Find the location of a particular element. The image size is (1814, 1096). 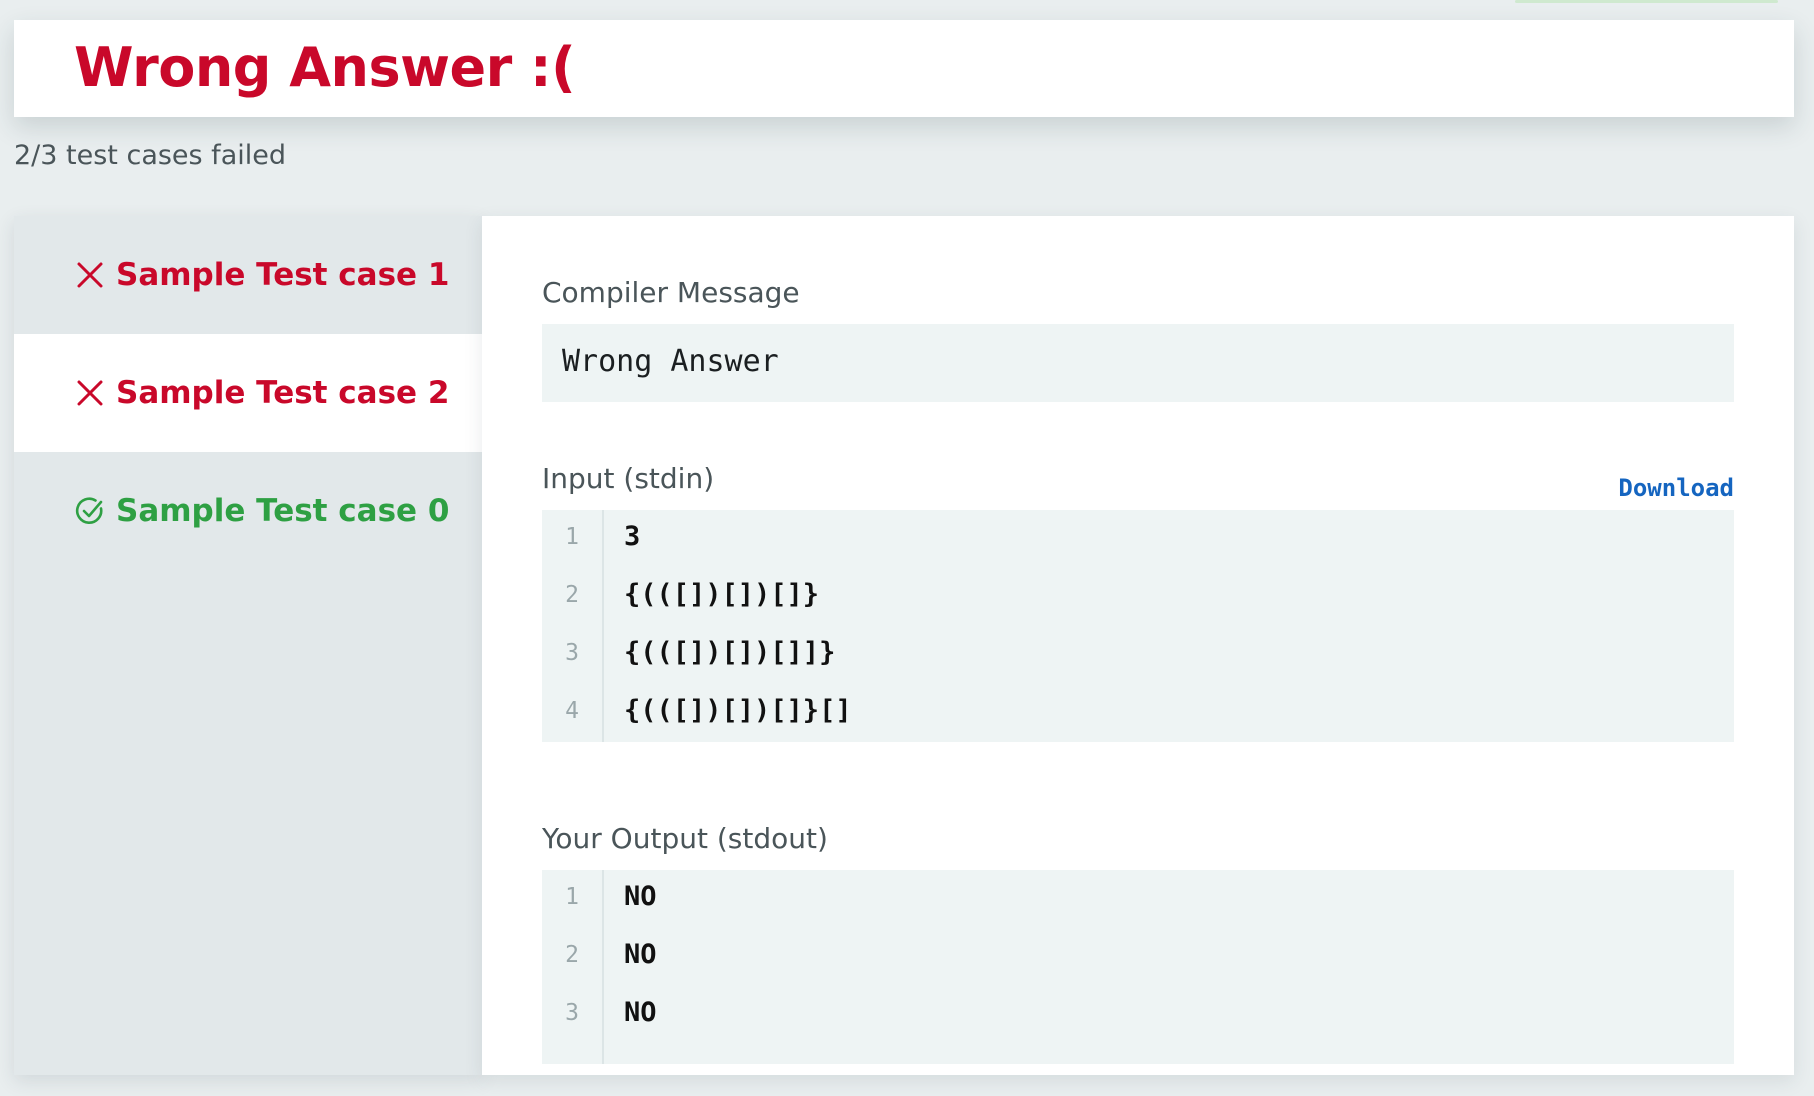

code-line: 2 {(([])[])[]} is located at coordinates (1138, 597).